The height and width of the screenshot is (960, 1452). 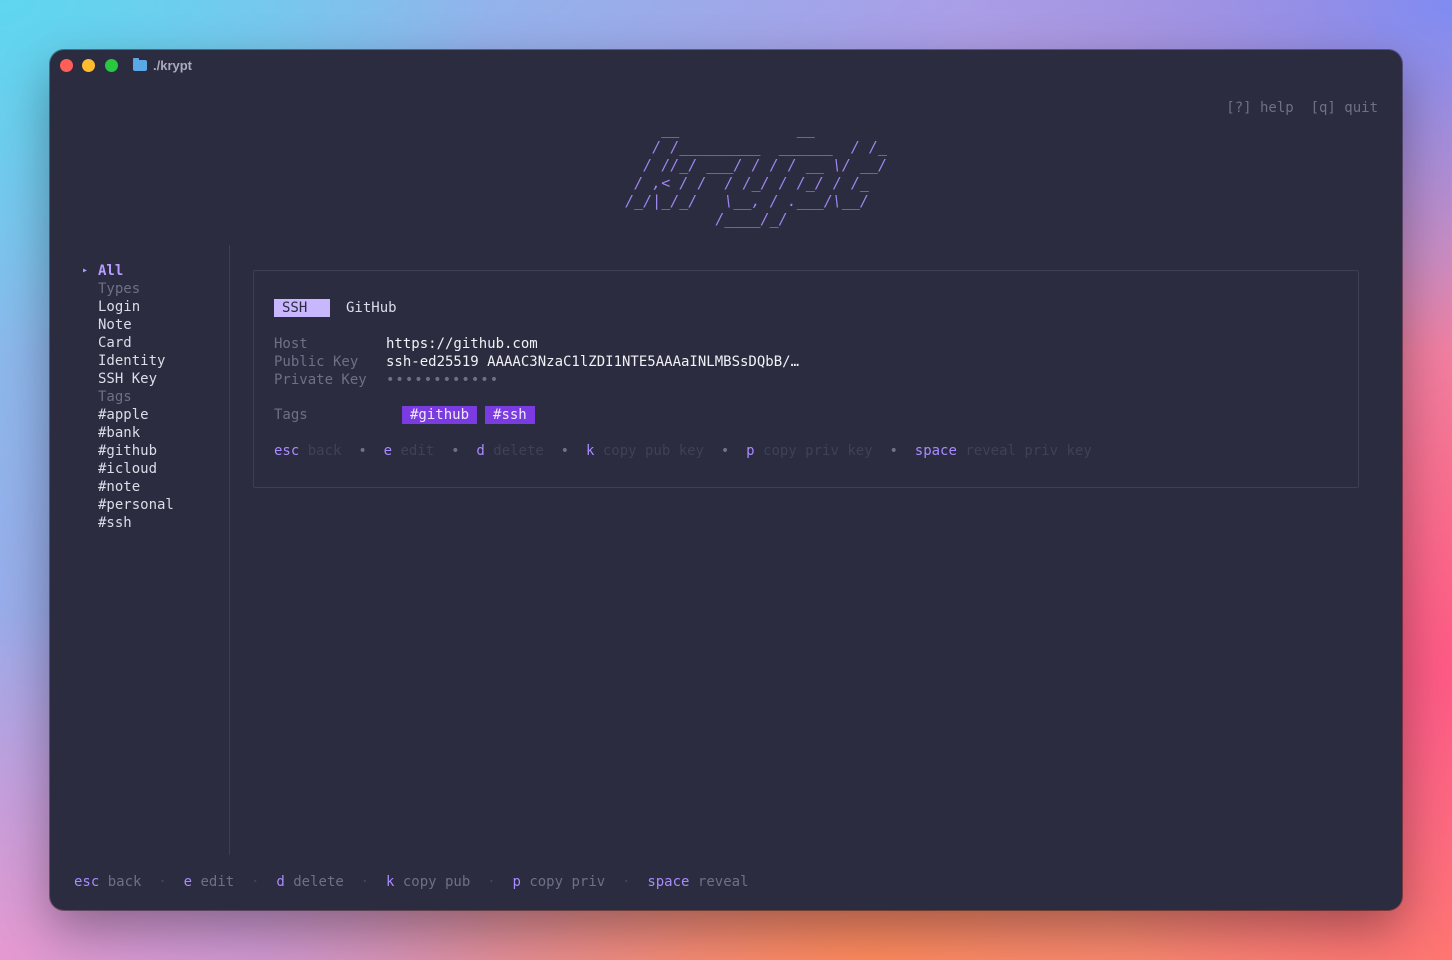 I want to click on sidebar-item-all: ▸ All, so click(x=127, y=271).